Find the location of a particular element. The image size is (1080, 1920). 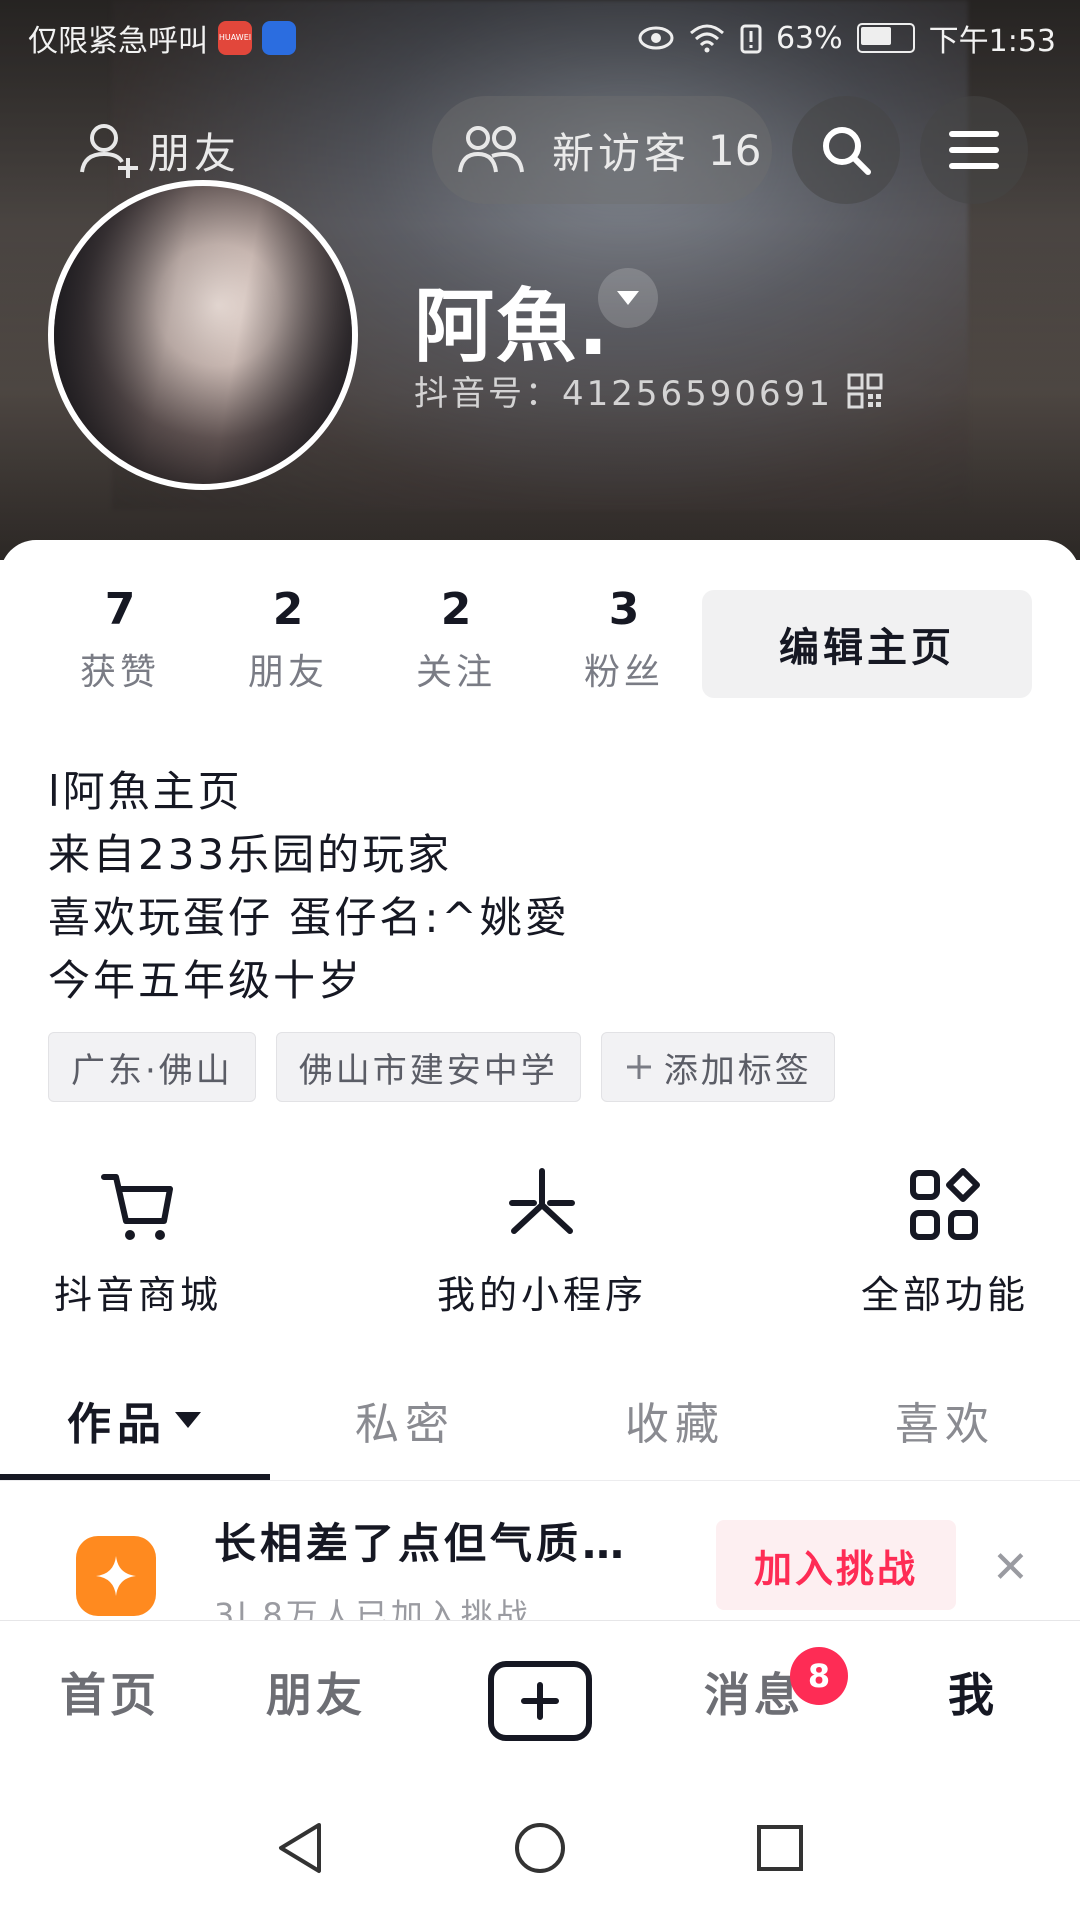

stat-followers: 3 粉丝 is located at coordinates (624, 639).